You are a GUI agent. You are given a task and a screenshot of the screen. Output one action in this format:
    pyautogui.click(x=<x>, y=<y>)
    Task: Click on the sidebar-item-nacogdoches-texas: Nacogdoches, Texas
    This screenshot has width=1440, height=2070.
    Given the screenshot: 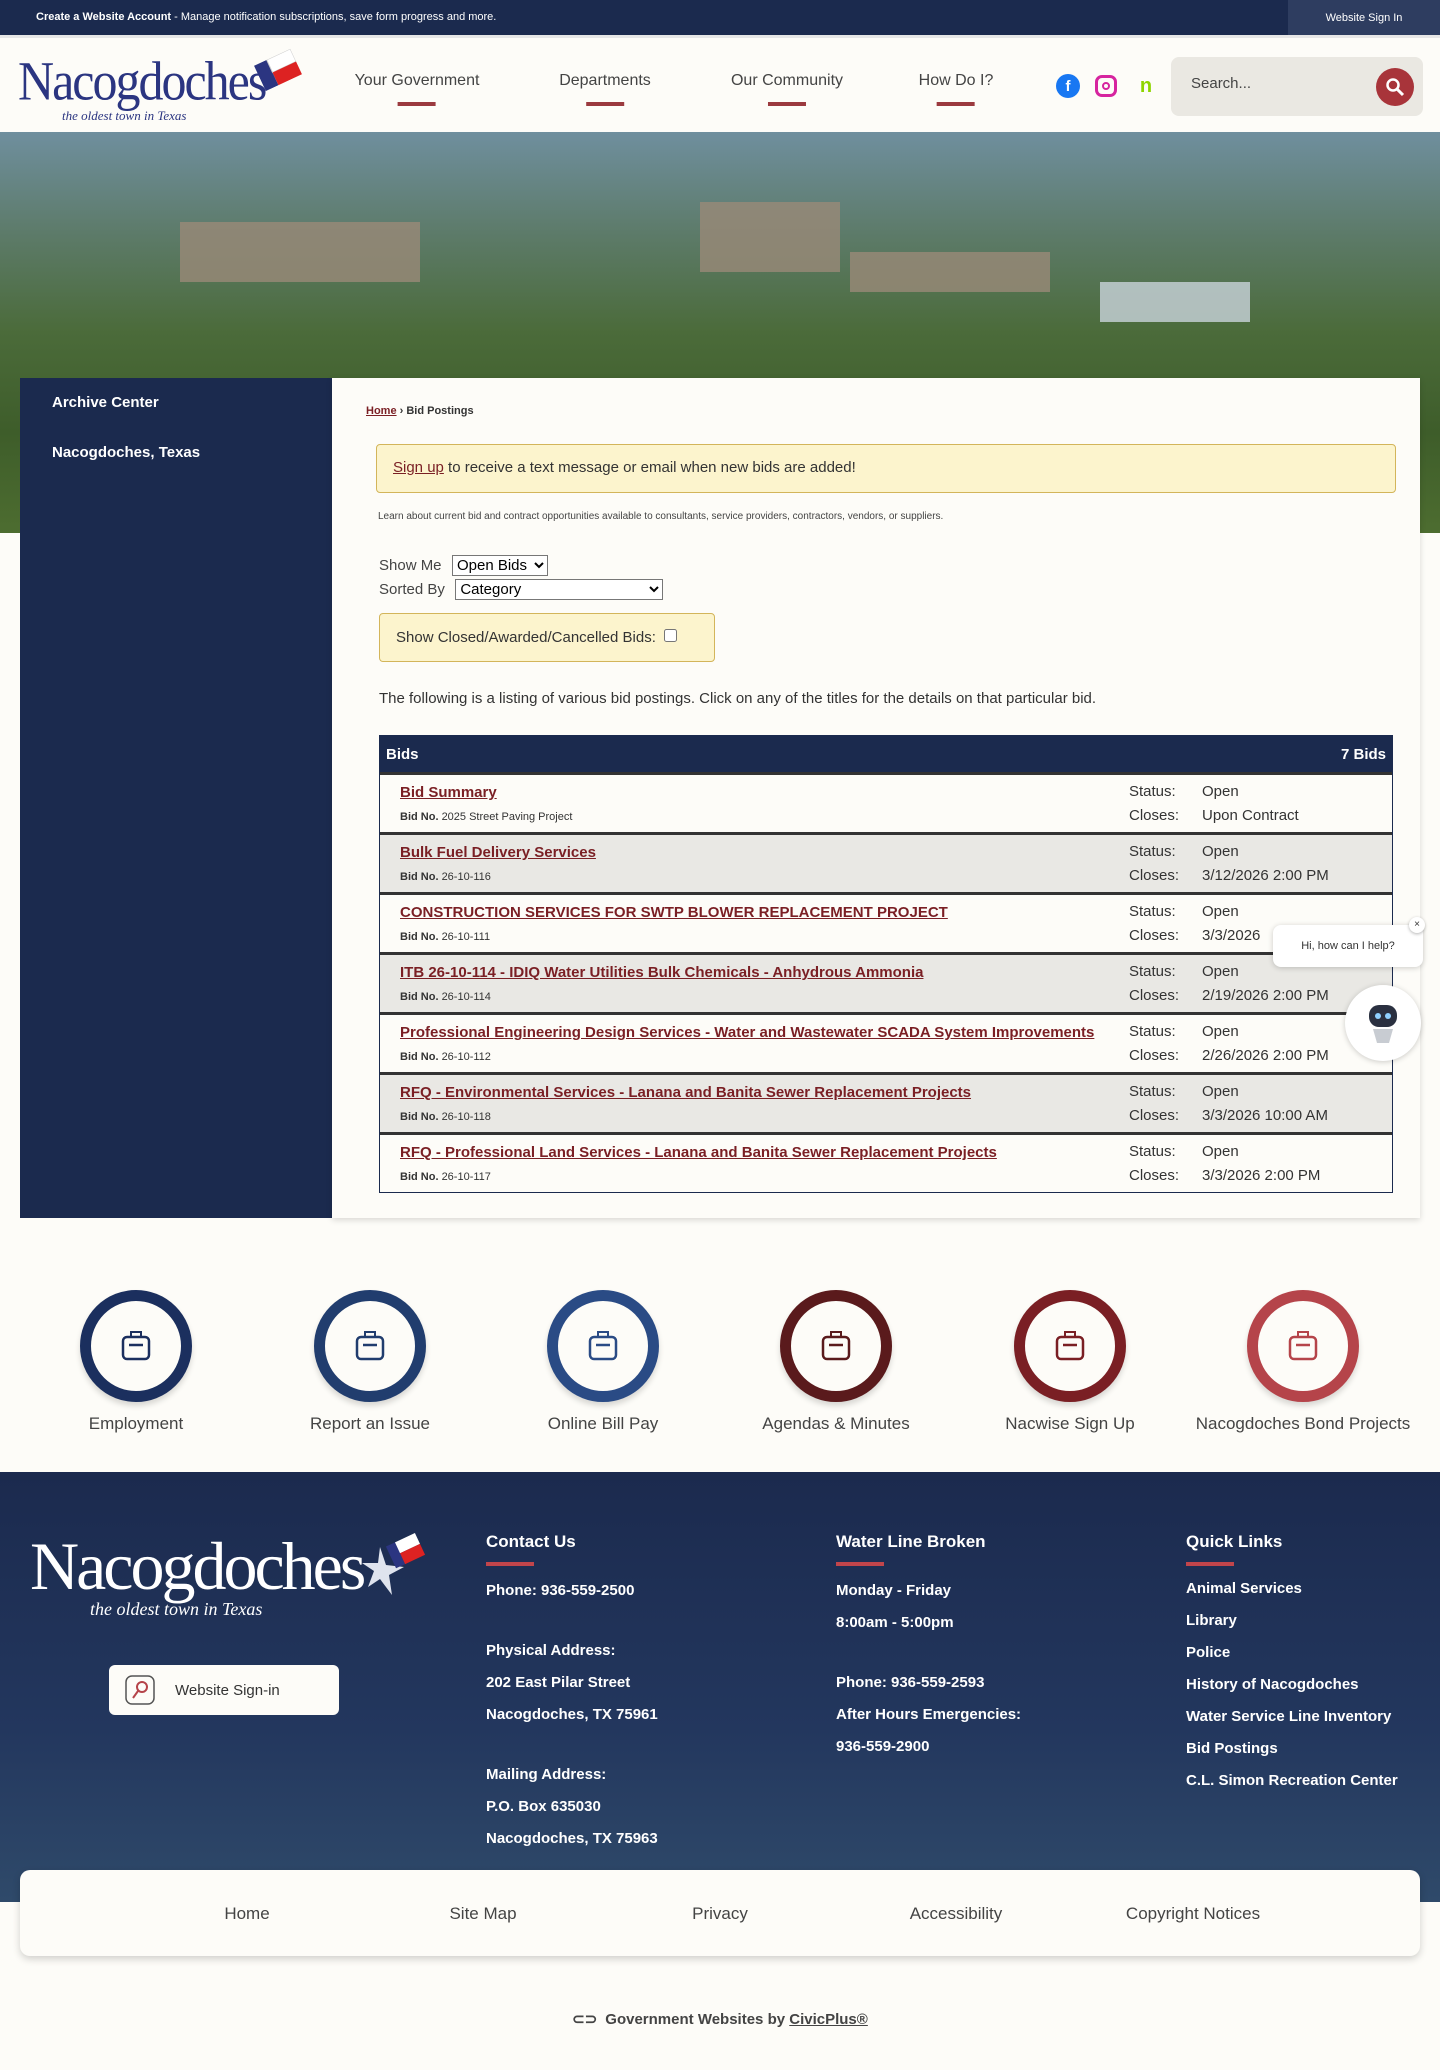 What is the action you would take?
    pyautogui.click(x=126, y=452)
    